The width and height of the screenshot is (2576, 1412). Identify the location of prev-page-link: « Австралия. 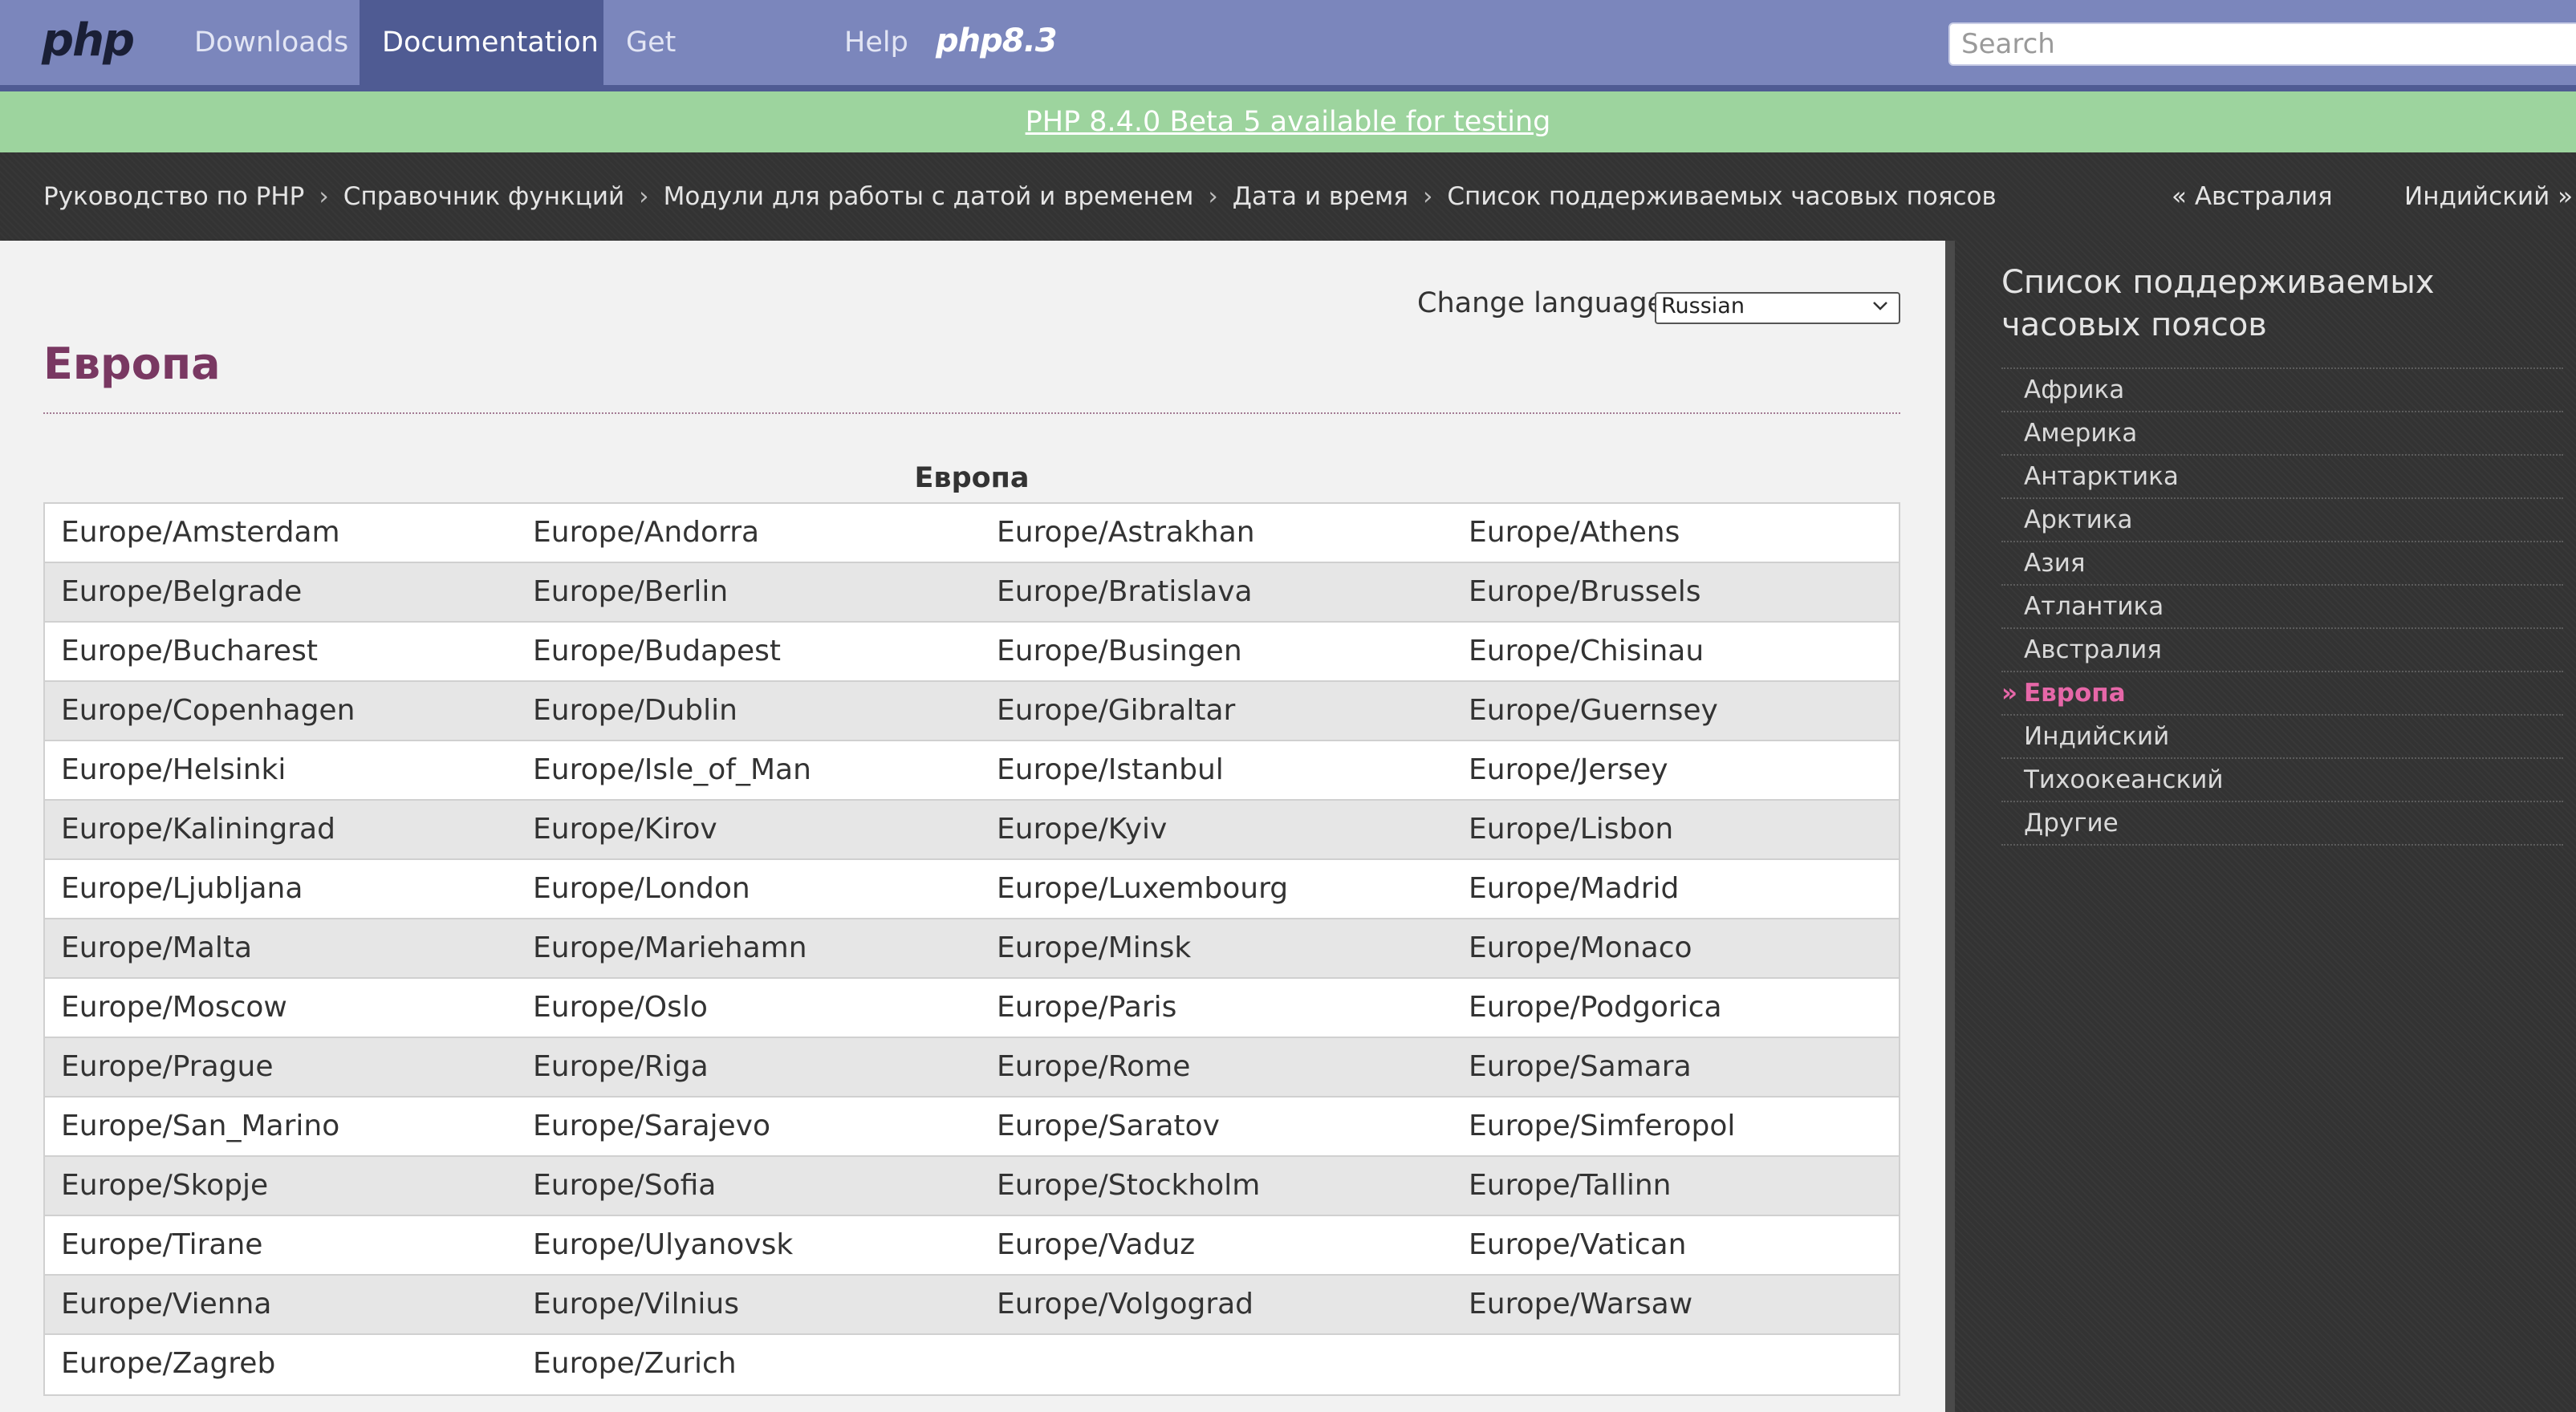
(2252, 196).